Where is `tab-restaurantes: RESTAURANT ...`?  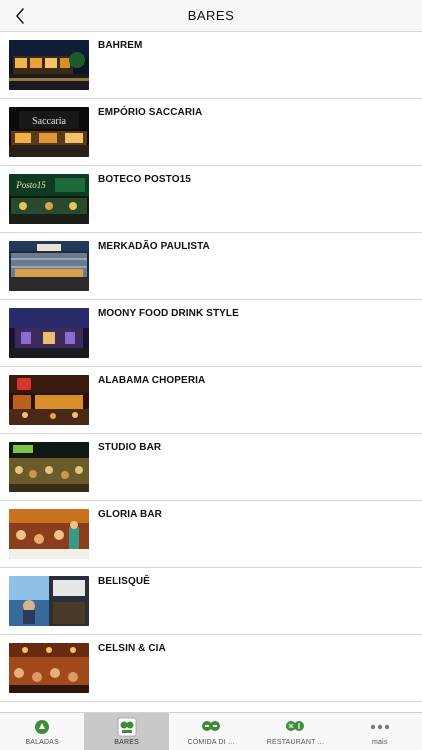 tab-restaurantes: RESTAURANT ... is located at coordinates (295, 731).